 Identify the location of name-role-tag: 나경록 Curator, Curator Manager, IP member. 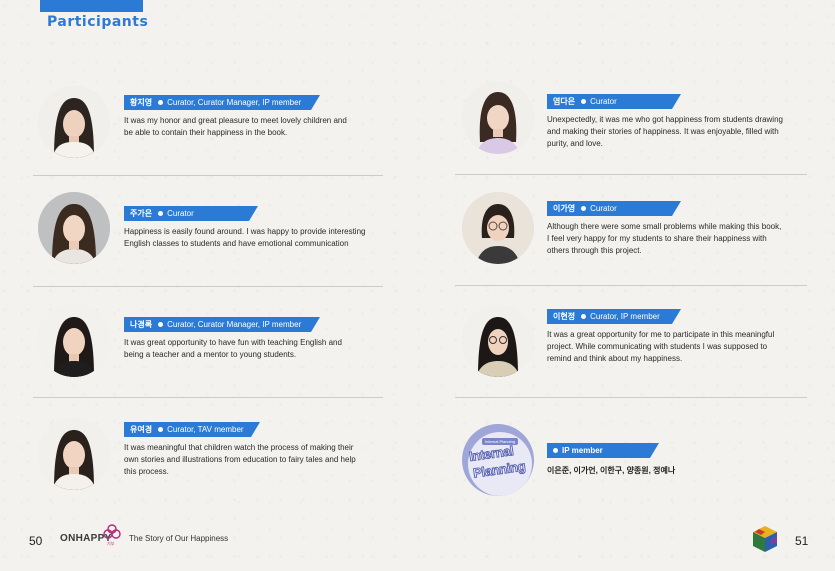
(222, 324).